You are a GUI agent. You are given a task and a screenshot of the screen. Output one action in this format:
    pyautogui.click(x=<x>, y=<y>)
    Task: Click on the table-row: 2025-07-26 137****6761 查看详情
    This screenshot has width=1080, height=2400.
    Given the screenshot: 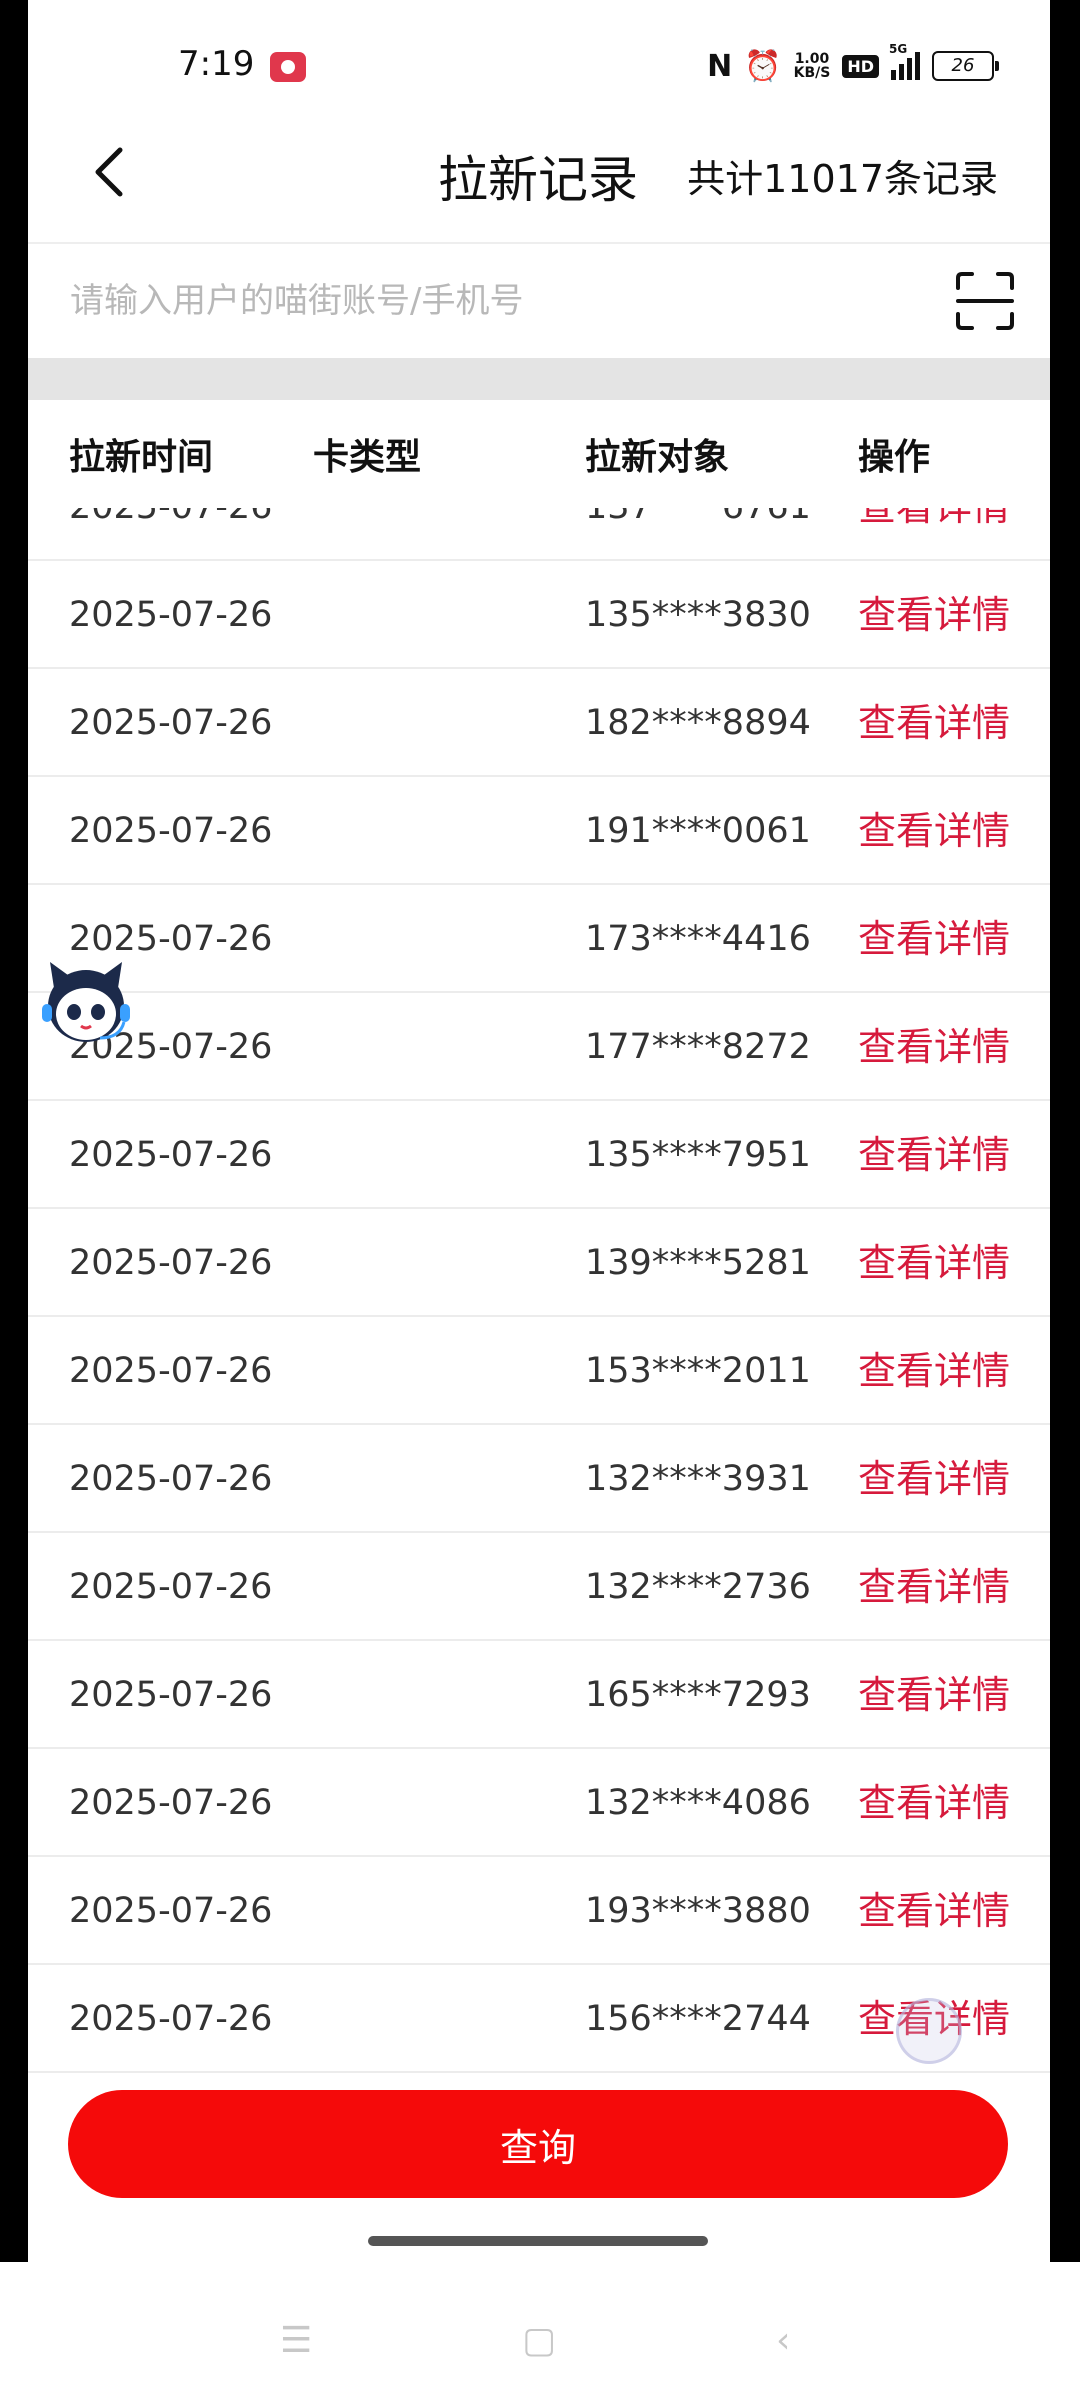 What is the action you would take?
    pyautogui.click(x=539, y=534)
    